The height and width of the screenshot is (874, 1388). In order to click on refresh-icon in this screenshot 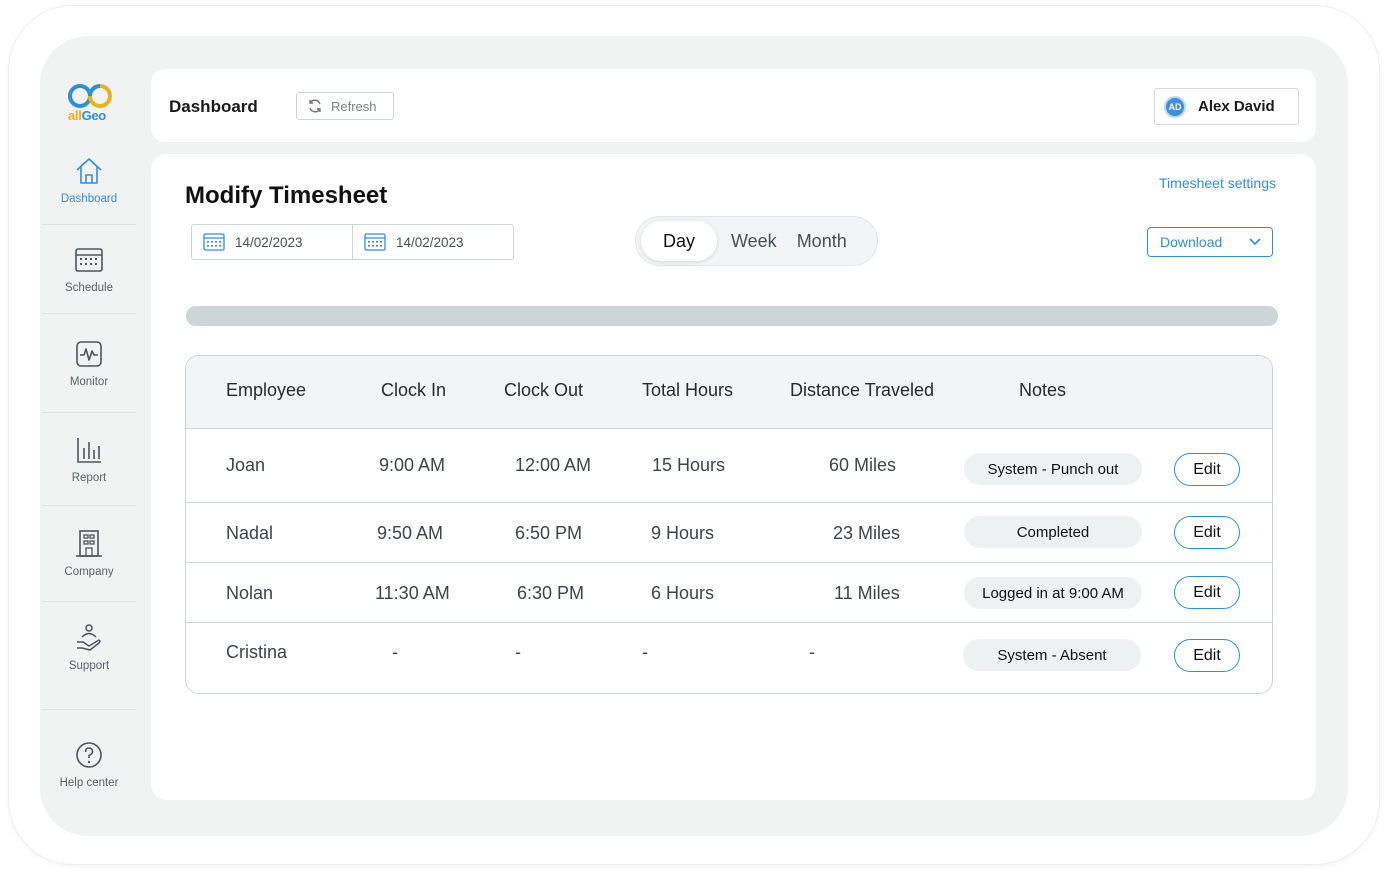, I will do `click(315, 106)`.